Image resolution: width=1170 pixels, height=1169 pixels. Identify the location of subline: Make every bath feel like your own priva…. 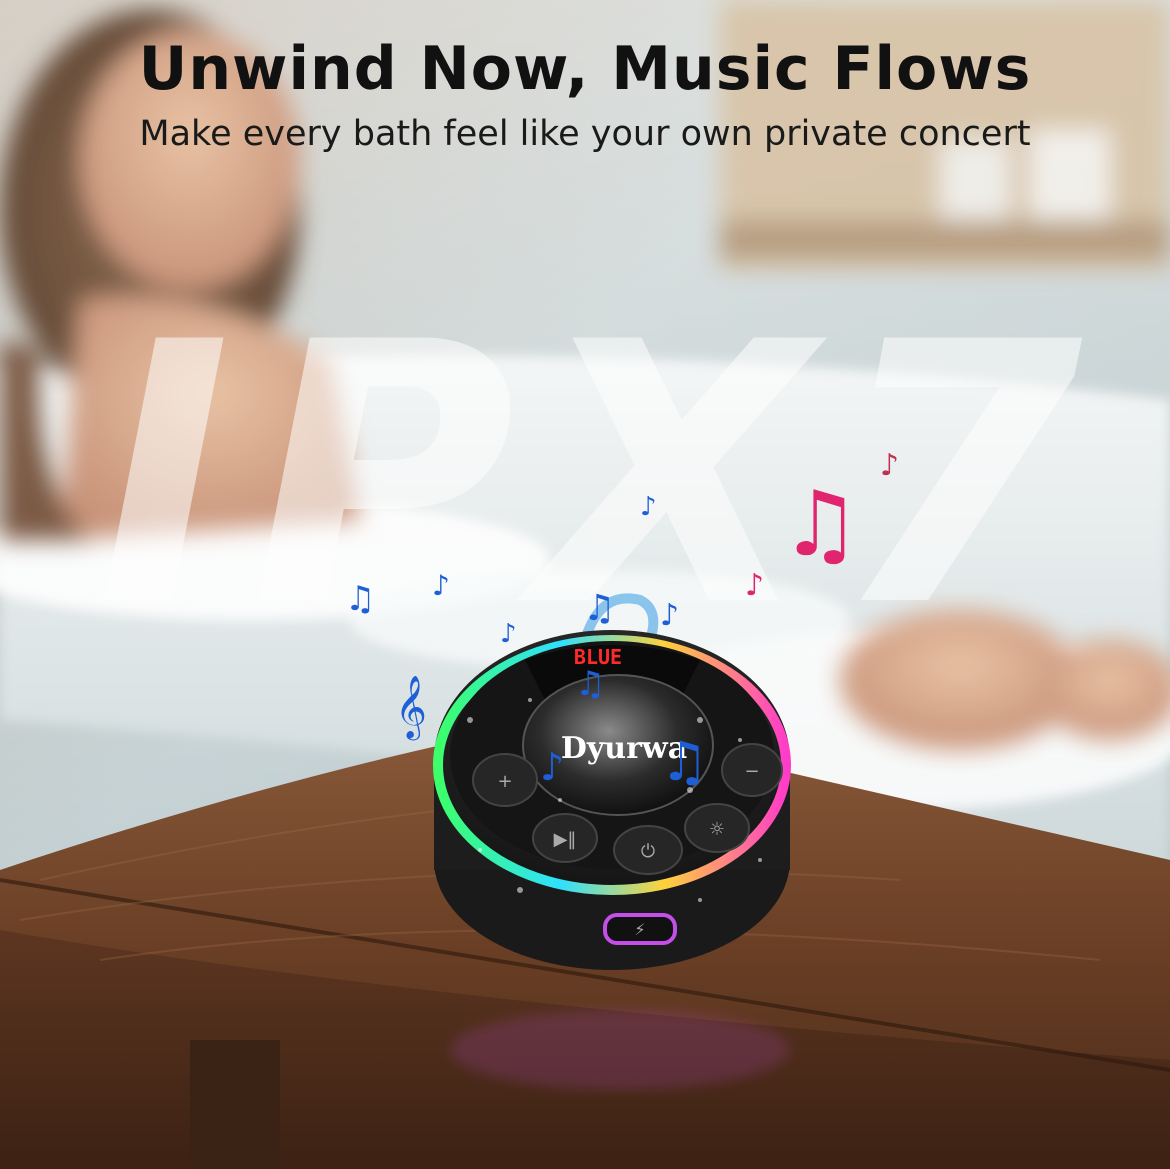
(585, 134).